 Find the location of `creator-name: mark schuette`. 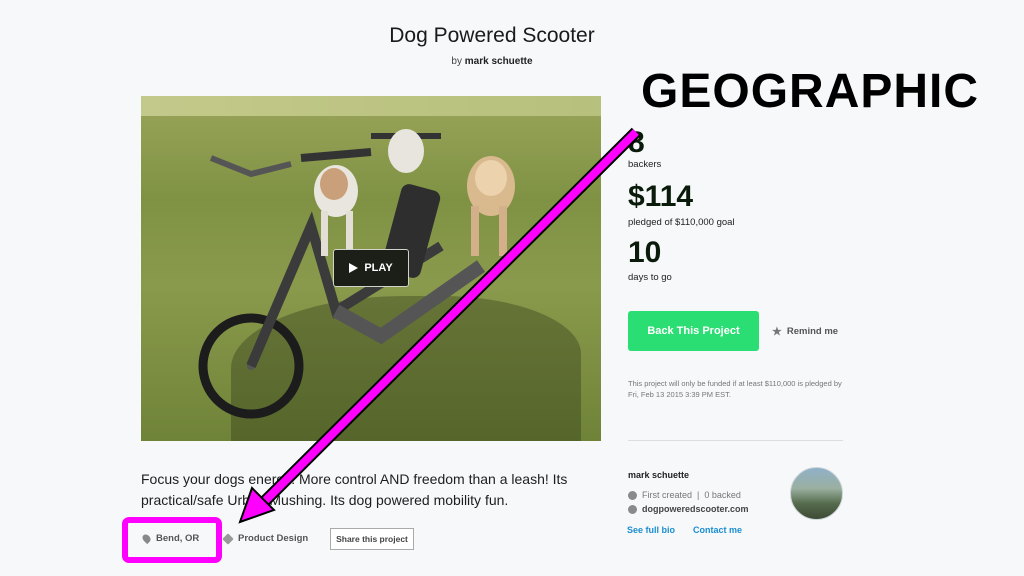

creator-name: mark schuette is located at coordinates (658, 475).